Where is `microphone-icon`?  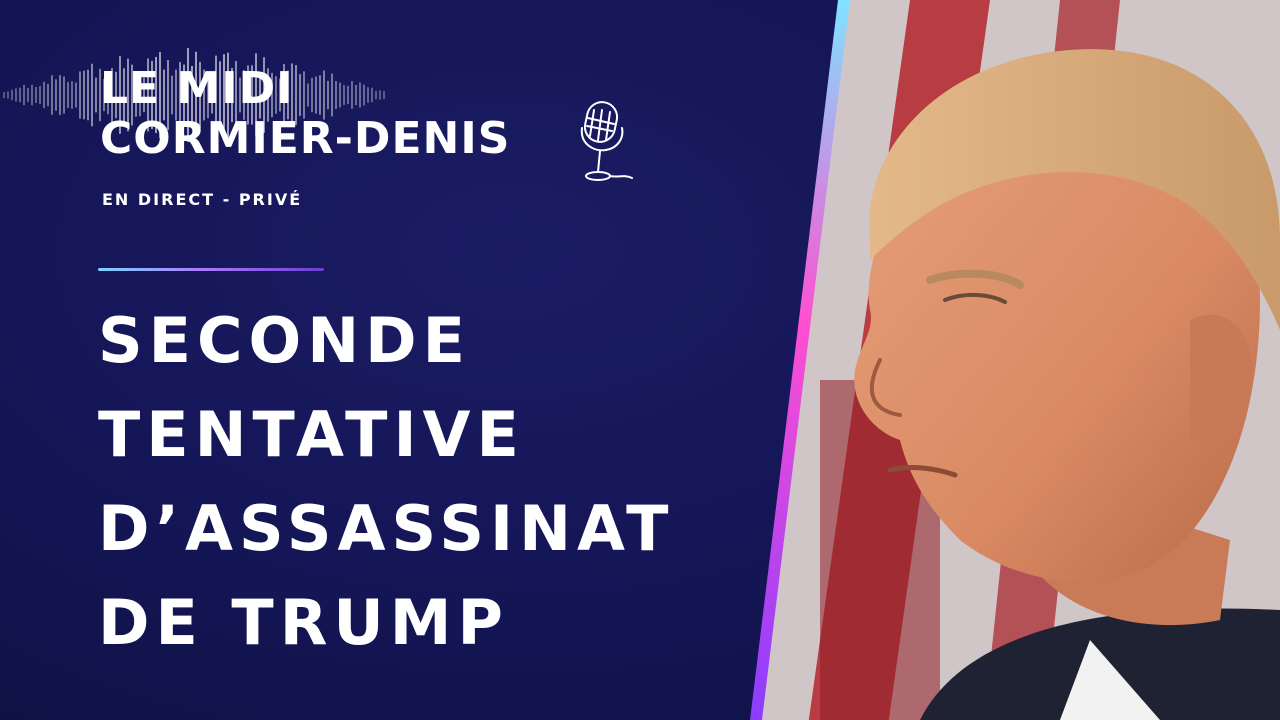
microphone-icon is located at coordinates (606, 141).